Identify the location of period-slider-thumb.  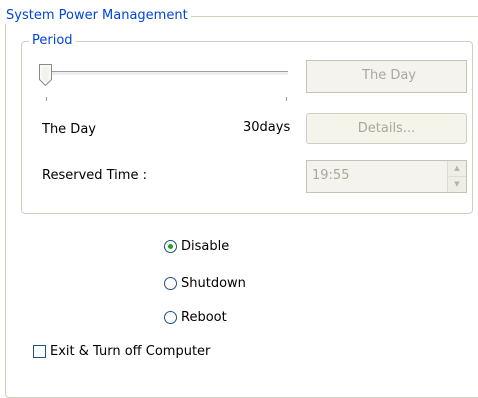
(45, 75).